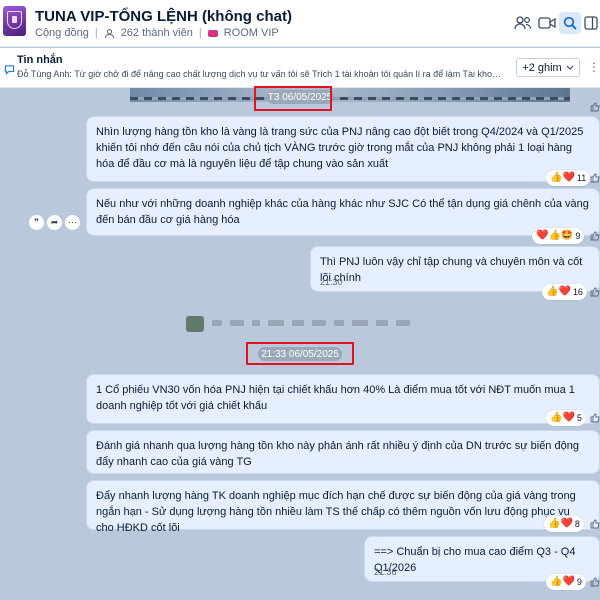 The image size is (600, 600). What do you see at coordinates (555, 235) in the screenshot?
I see `reaction-emojis: ❤️👍🤩` at bounding box center [555, 235].